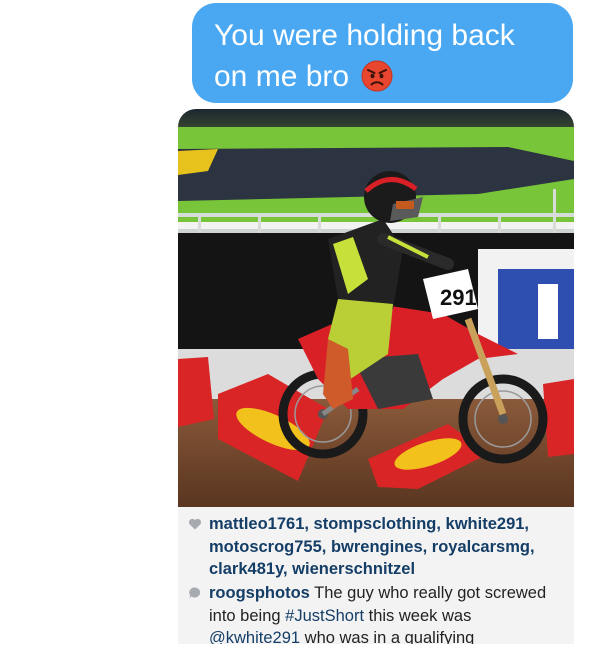 The width and height of the screenshot is (600, 655). Describe the element at coordinates (382, 53) in the screenshot. I see `message-bubble: You were holding back on me bro` at that location.